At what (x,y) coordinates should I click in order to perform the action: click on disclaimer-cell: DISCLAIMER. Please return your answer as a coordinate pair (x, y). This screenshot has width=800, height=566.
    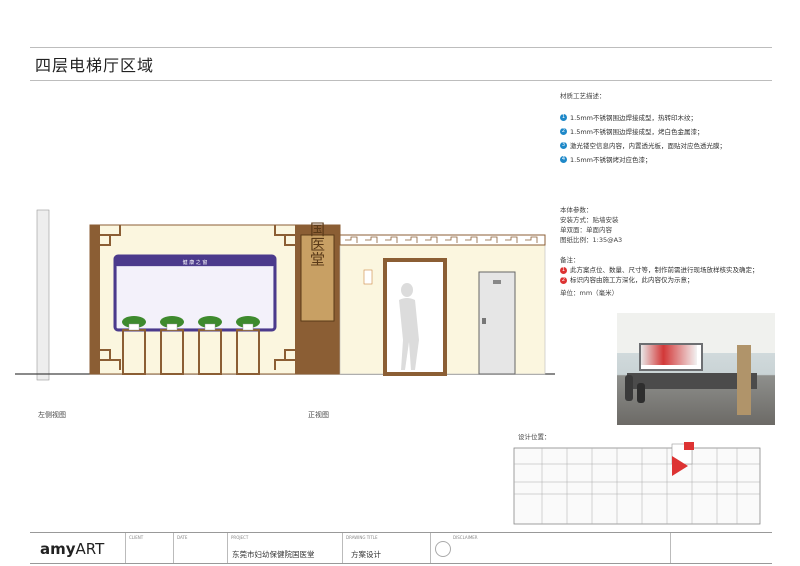
    Looking at the image, I should click on (550, 548).